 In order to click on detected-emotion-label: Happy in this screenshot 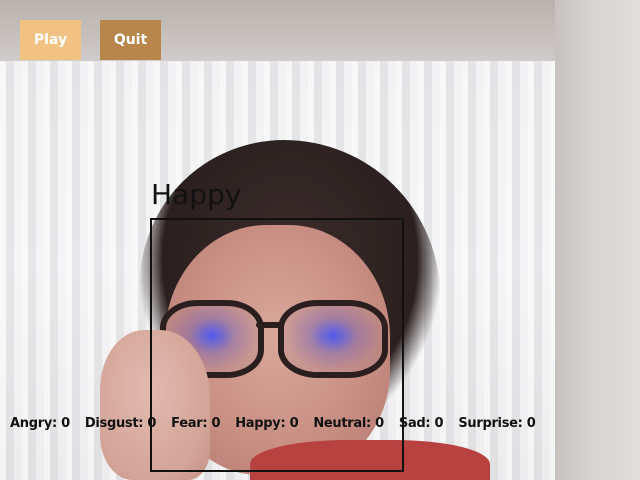, I will do `click(196, 194)`.